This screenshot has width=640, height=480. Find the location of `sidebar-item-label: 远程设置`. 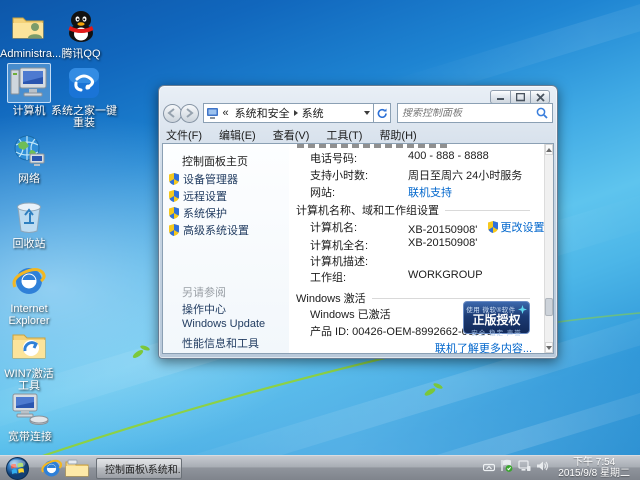

sidebar-item-label: 远程设置 is located at coordinates (205, 197).